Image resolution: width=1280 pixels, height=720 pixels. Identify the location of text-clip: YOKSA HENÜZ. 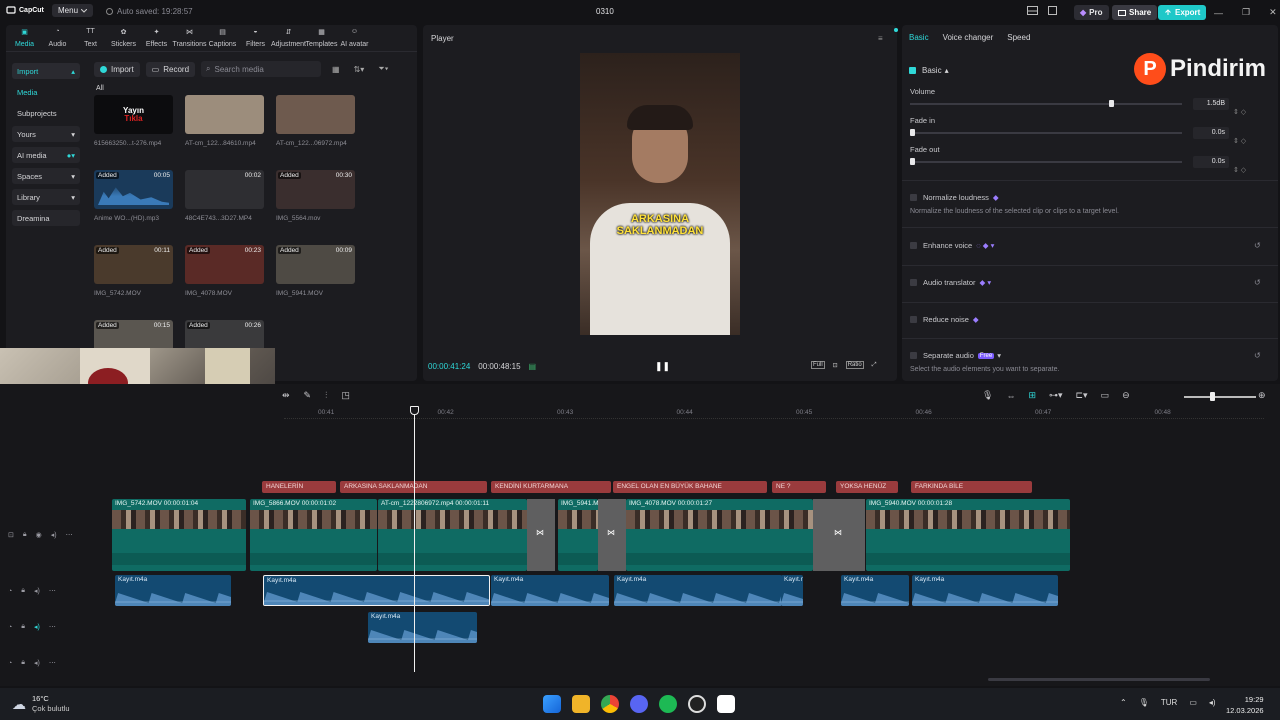
(867, 487).